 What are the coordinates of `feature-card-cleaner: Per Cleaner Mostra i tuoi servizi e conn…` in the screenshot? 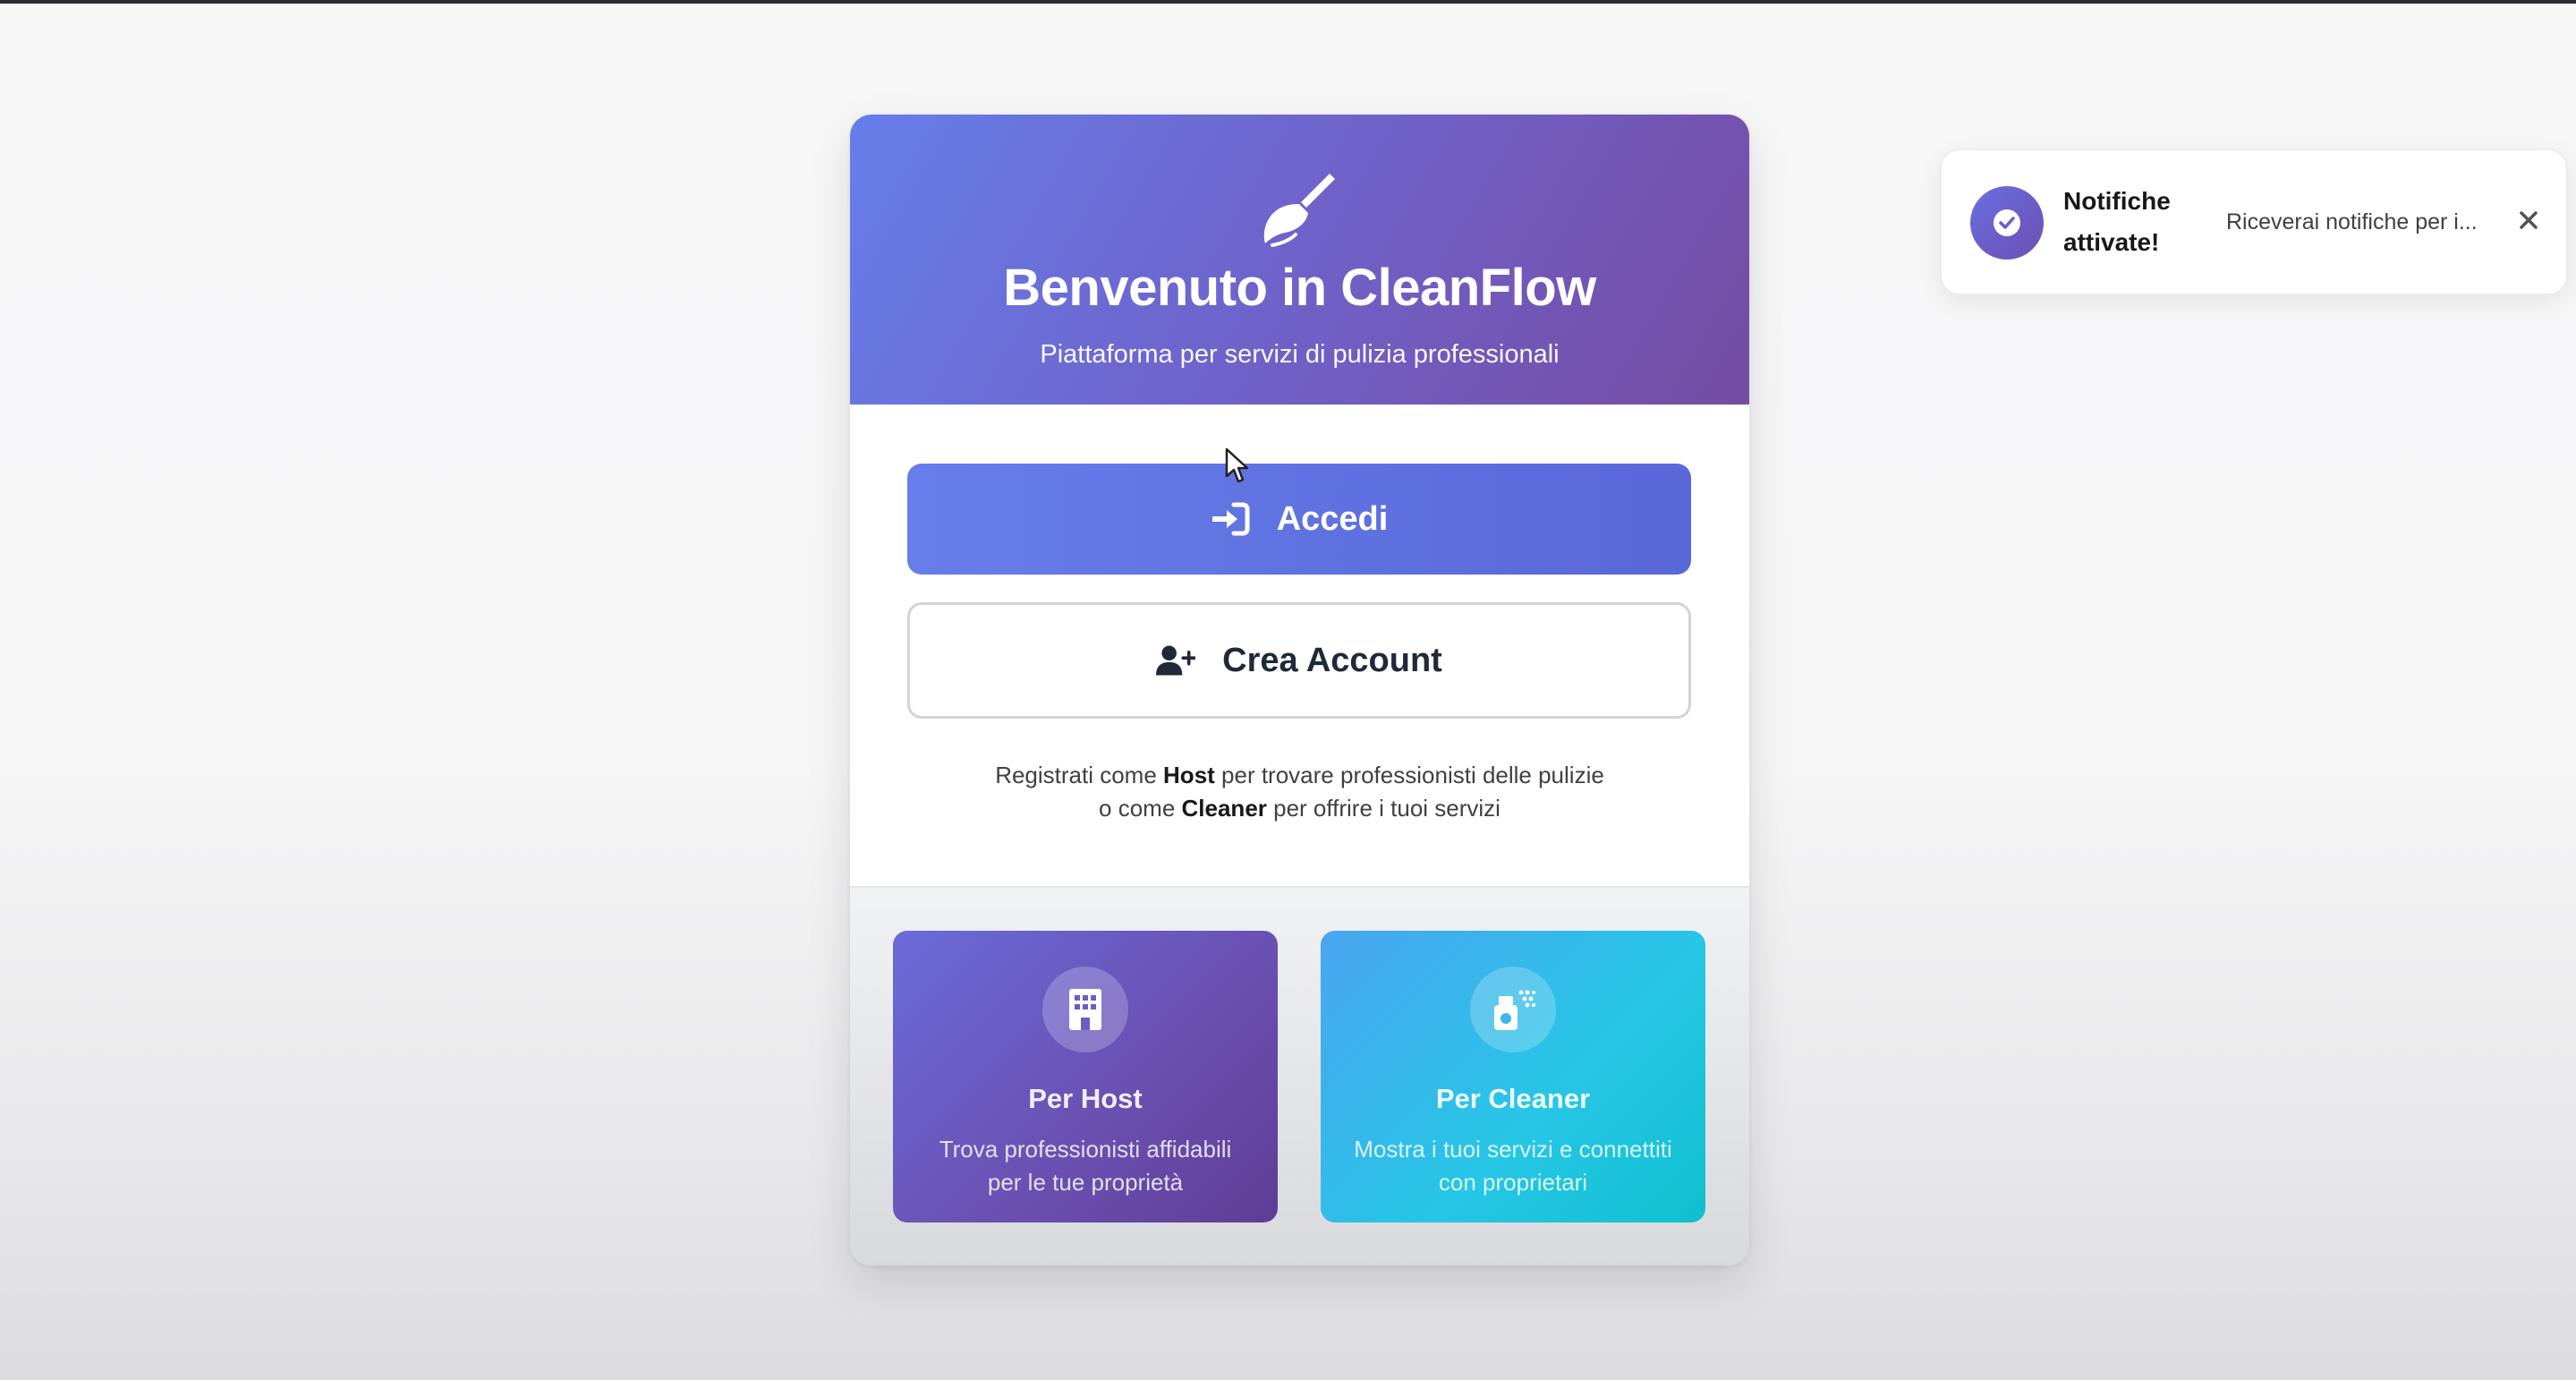 It's located at (1513, 1076).